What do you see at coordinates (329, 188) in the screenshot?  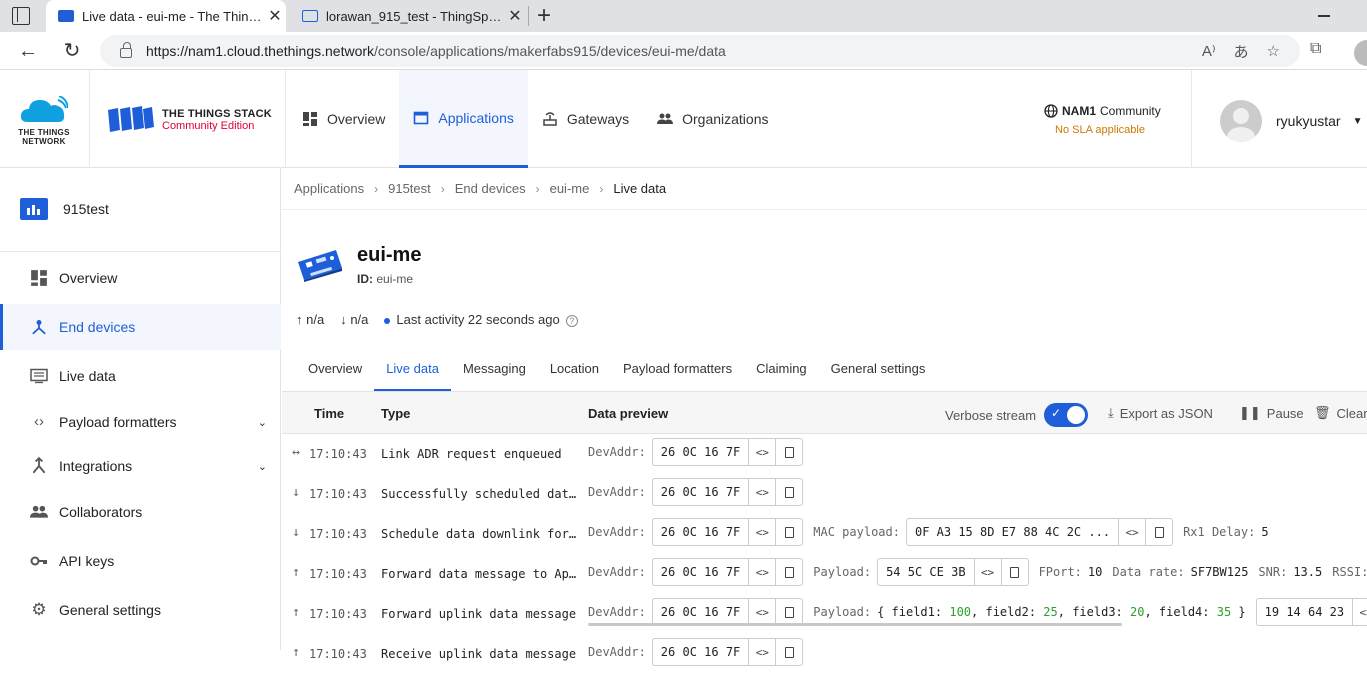 I see `breadcrumb-applications: Applications` at bounding box center [329, 188].